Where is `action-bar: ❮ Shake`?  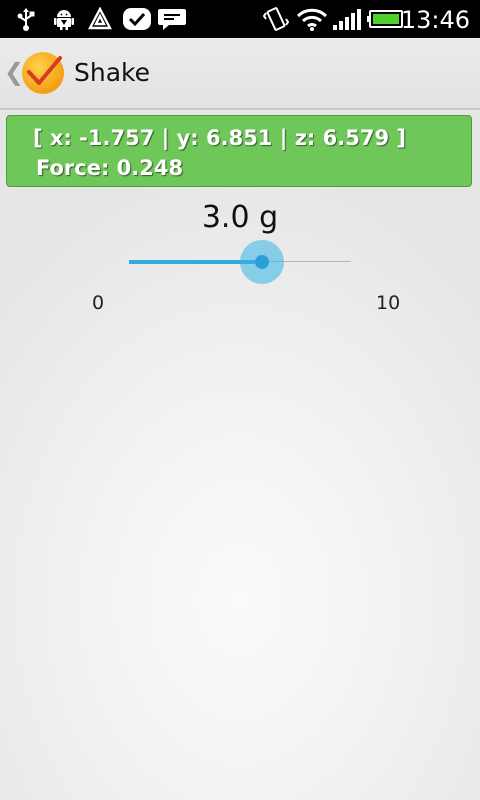
action-bar: ❮ Shake is located at coordinates (240, 74).